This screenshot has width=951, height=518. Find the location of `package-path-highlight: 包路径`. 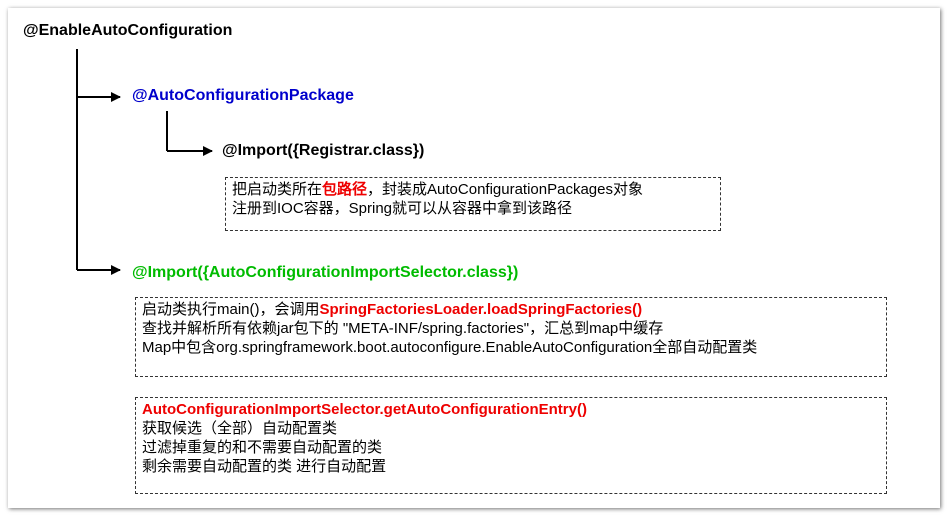

package-path-highlight: 包路径 is located at coordinates (345, 189).